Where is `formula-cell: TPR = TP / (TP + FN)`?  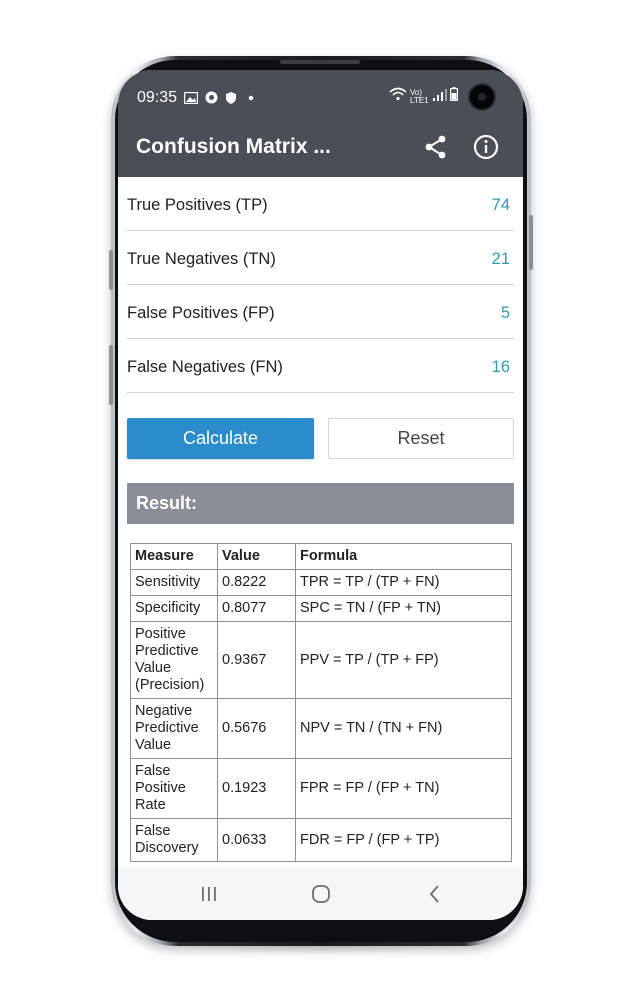 formula-cell: TPR = TP / (TP + FN) is located at coordinates (403, 582).